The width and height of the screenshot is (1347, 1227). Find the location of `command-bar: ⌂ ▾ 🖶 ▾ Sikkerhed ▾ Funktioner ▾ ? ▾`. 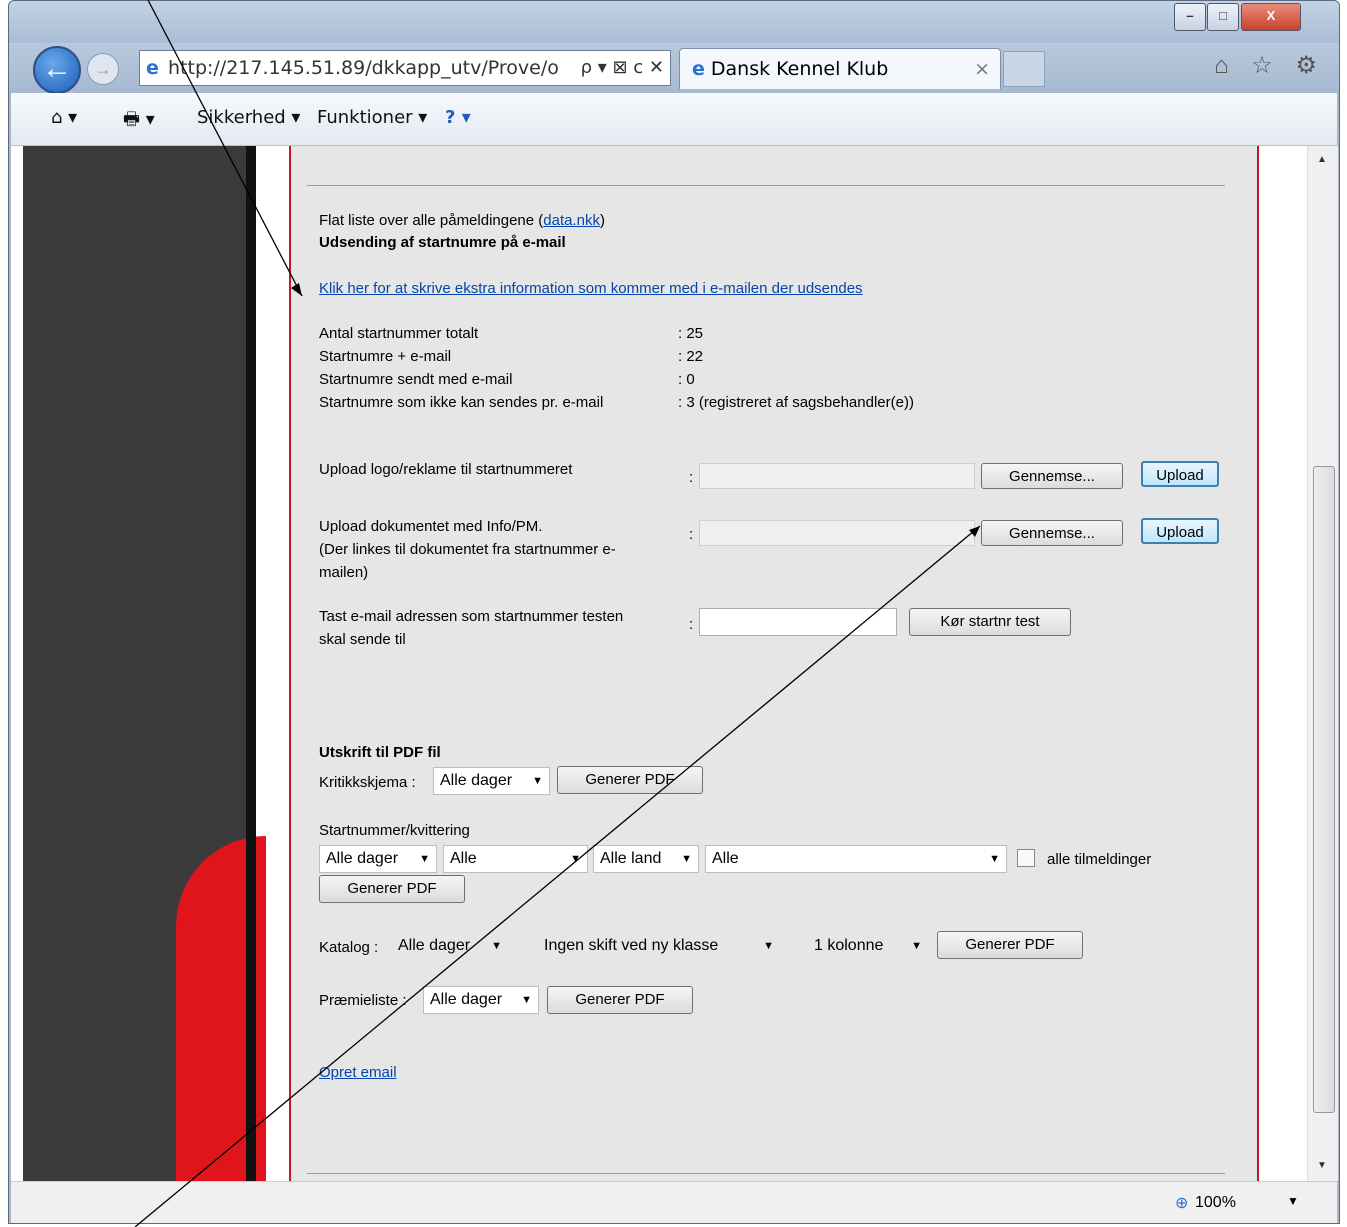

command-bar: ⌂ ▾ 🖶 ▾ Sikkerhed ▾ Funktioner ▾ ? ▾ is located at coordinates (674, 119).